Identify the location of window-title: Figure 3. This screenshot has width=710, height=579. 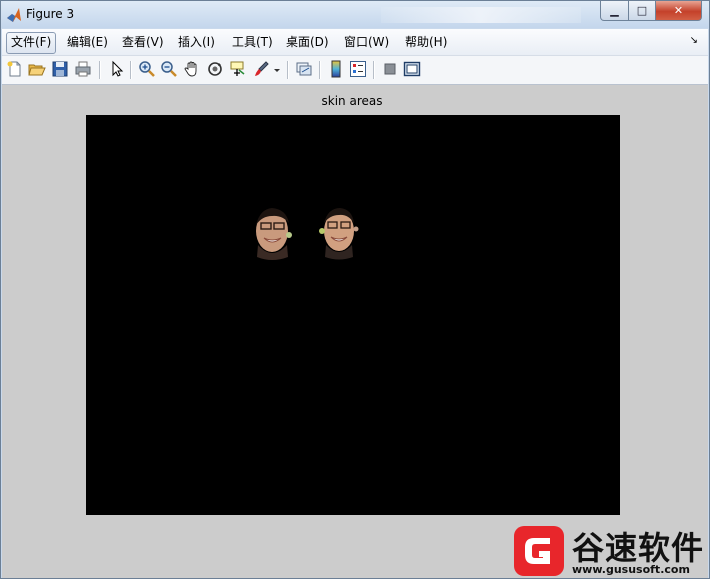
(50, 14).